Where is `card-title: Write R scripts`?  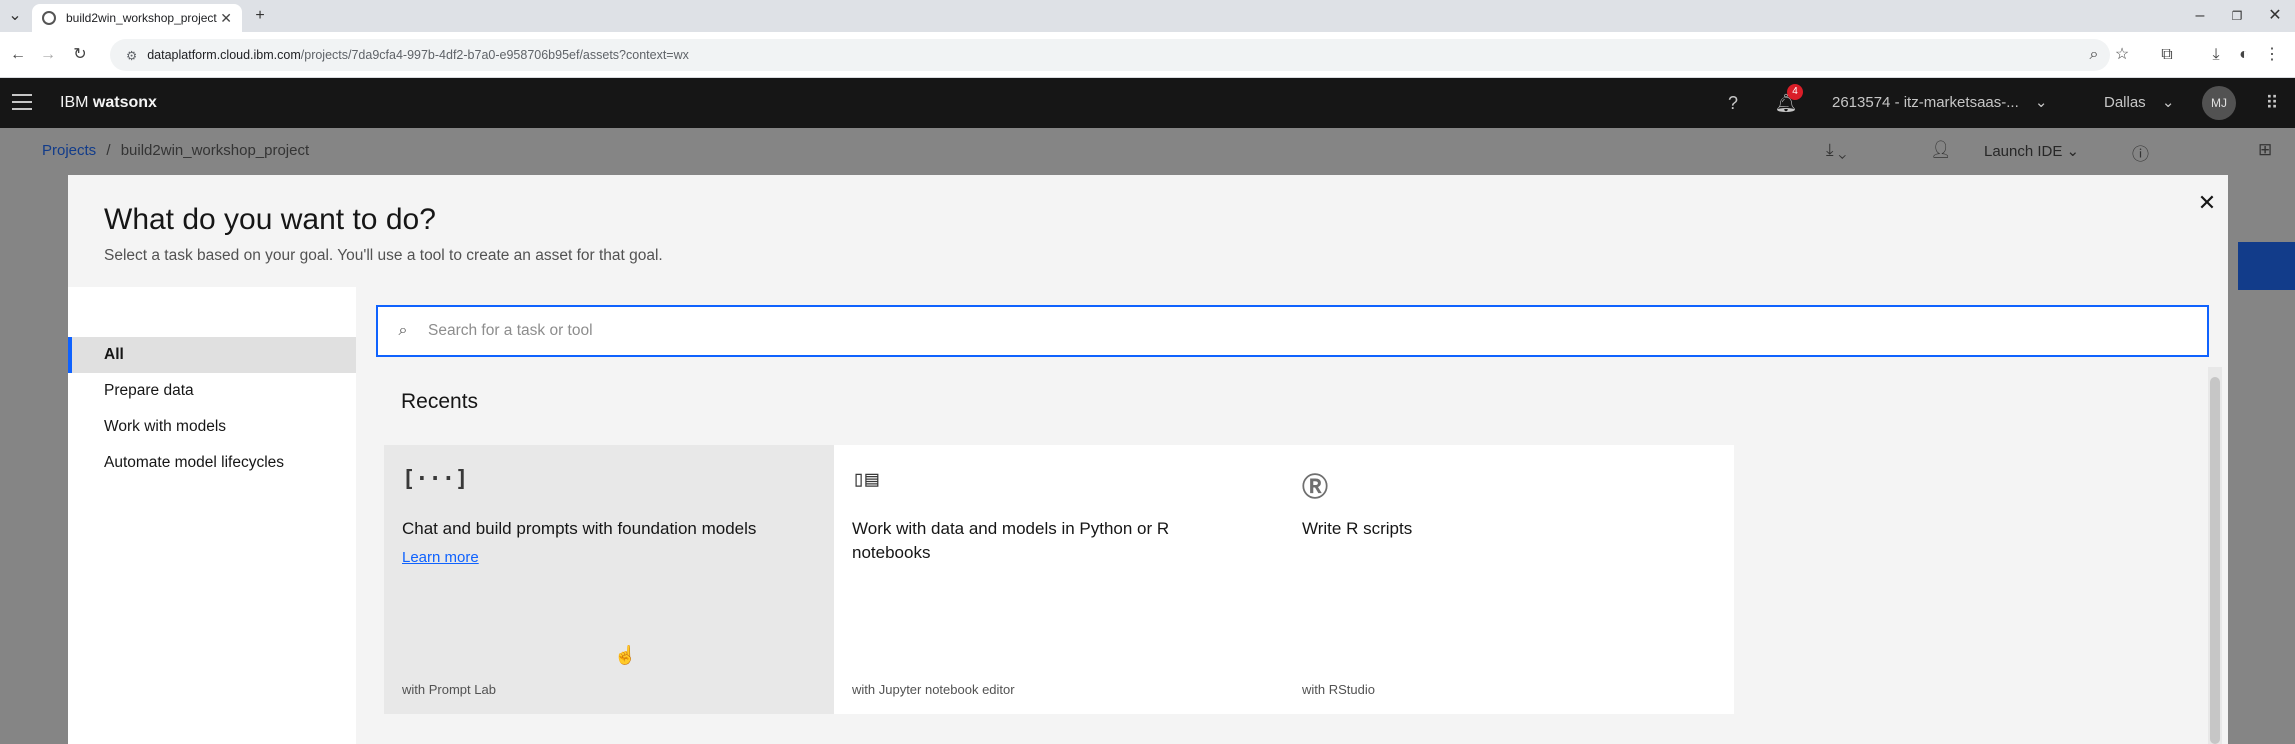 card-title: Write R scripts is located at coordinates (1357, 528).